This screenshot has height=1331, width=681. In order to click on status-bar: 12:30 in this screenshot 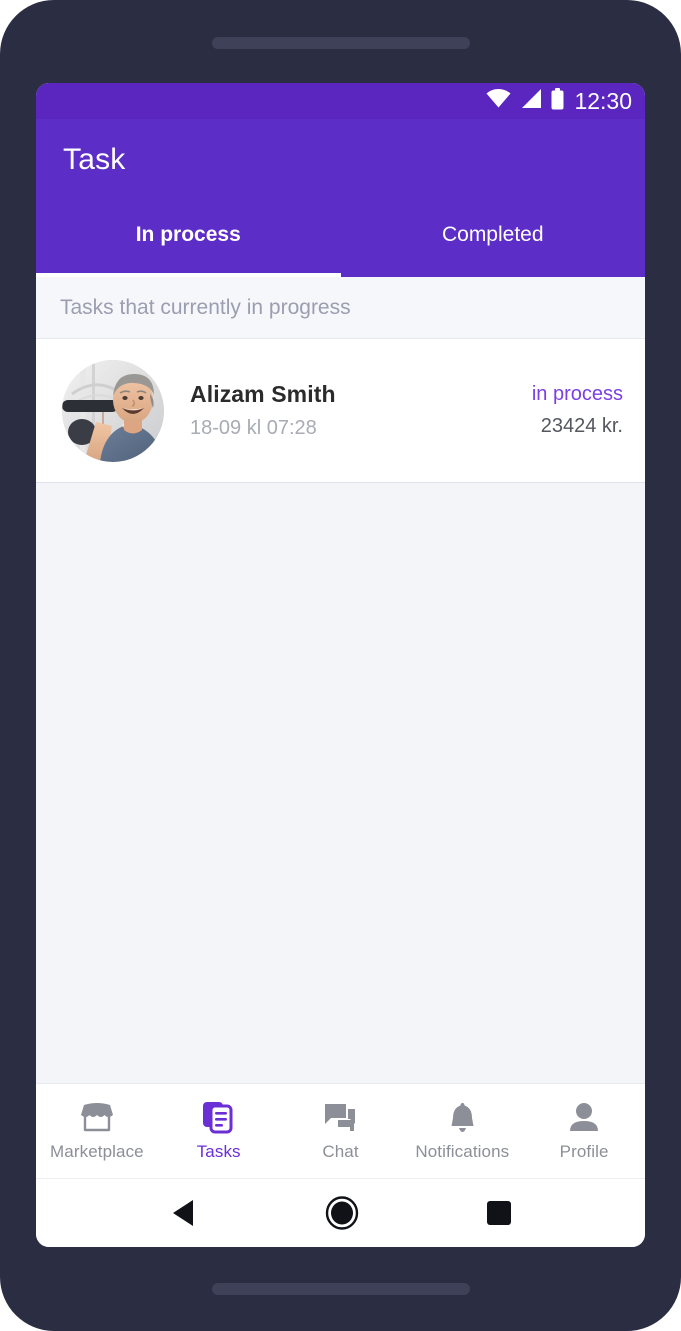, I will do `click(340, 101)`.